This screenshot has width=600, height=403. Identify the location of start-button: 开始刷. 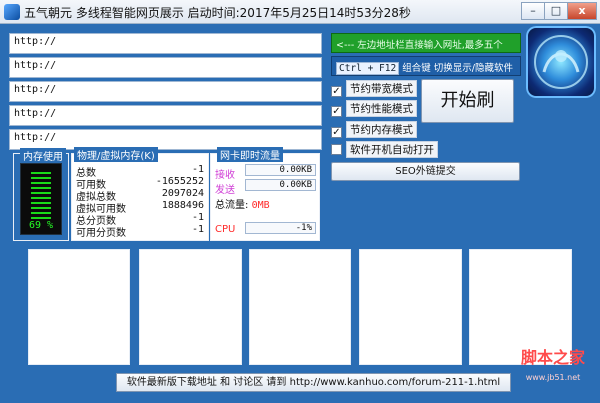
(467, 101).